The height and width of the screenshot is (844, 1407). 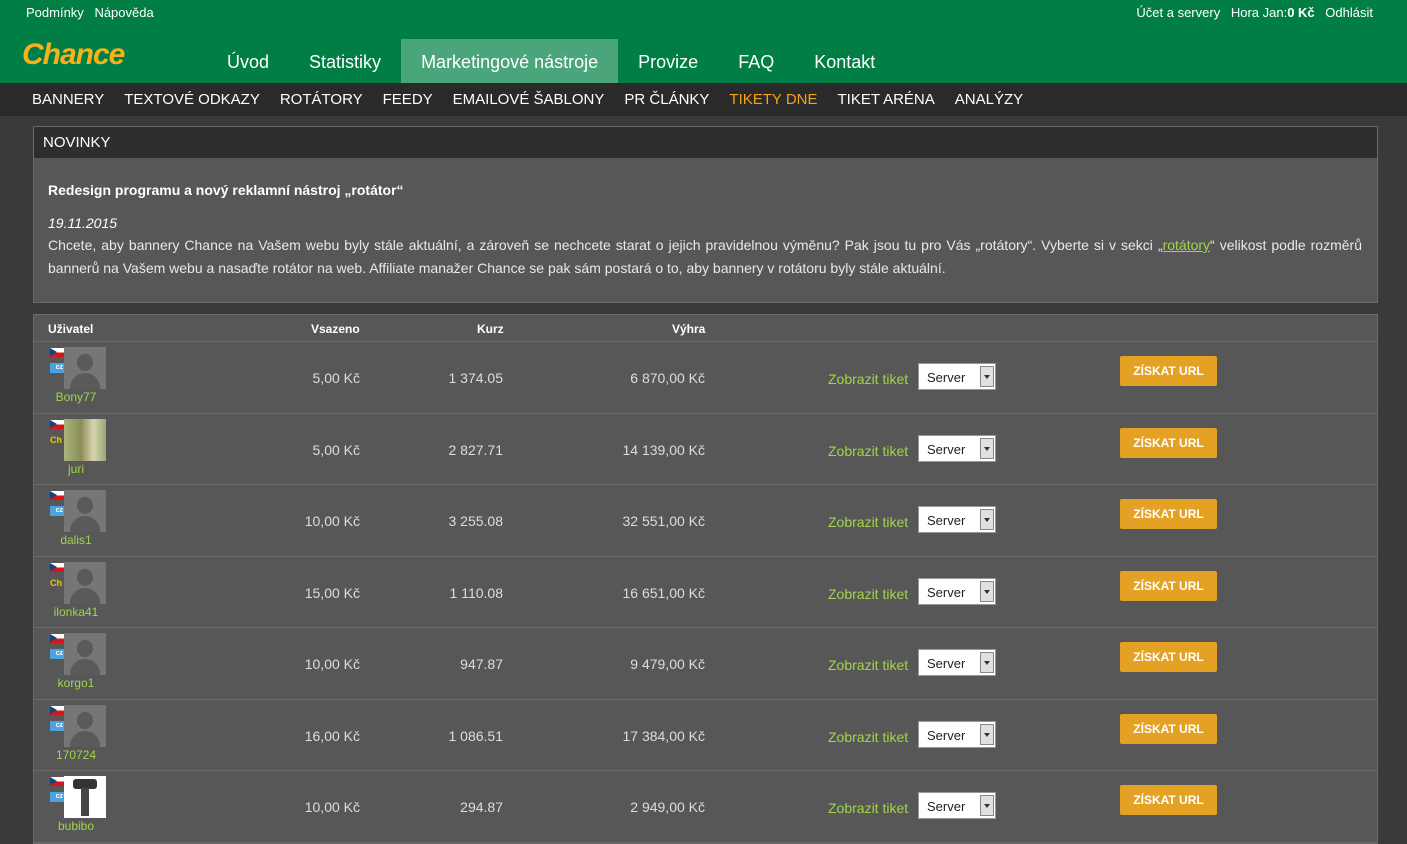 I want to click on username-link: dalis1, so click(x=76, y=540).